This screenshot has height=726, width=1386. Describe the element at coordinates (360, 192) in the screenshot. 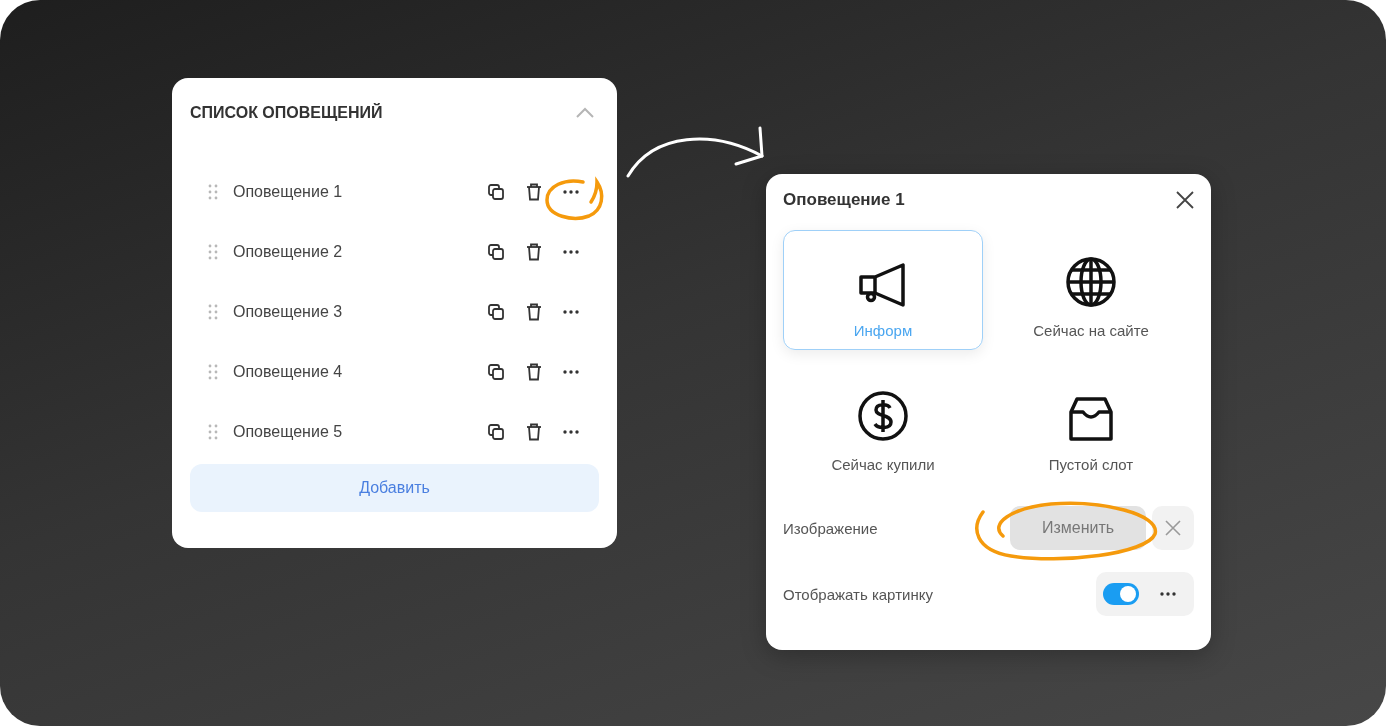

I see `notification-name: Оповещение 1` at that location.